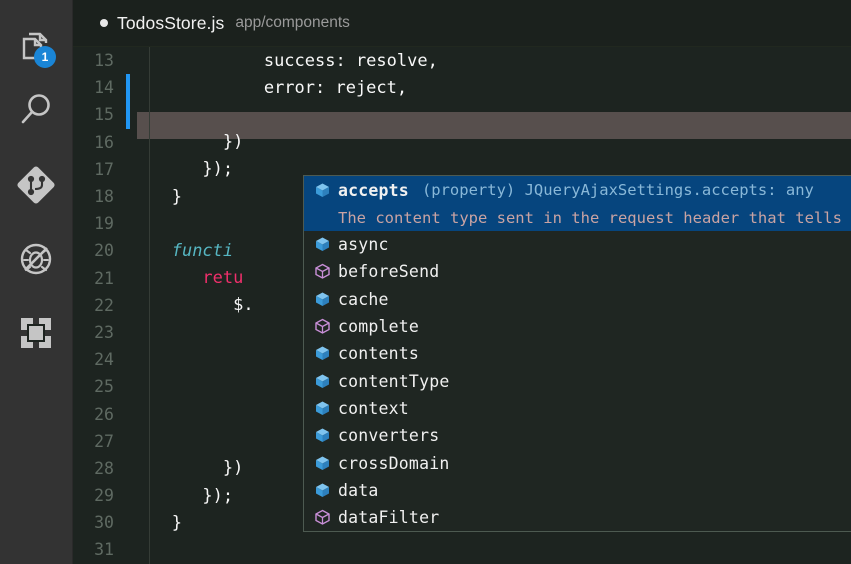  What do you see at coordinates (494, 142) in the screenshot?
I see `code-line-text: })` at bounding box center [494, 142].